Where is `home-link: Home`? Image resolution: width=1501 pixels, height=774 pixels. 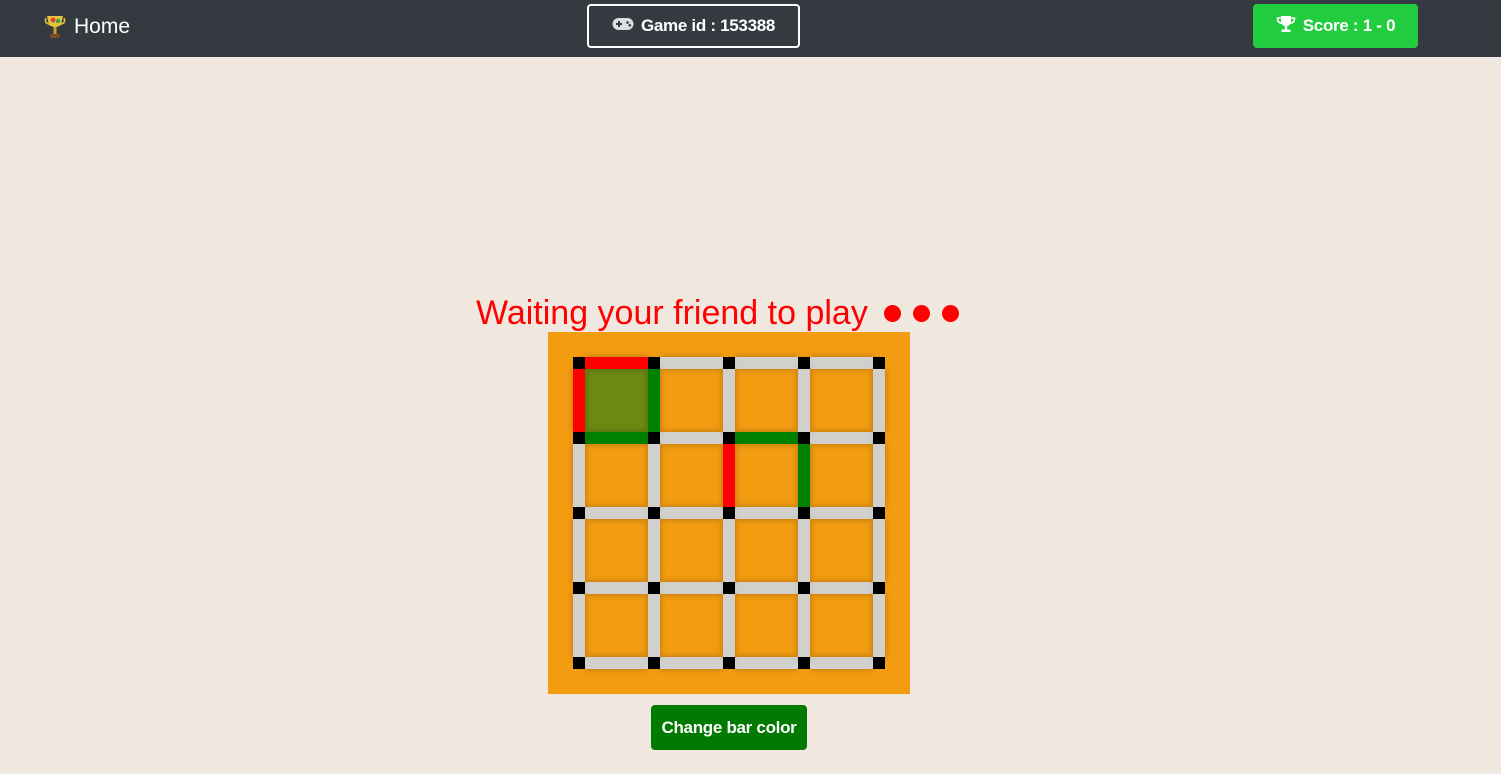
home-link: Home is located at coordinates (87, 27).